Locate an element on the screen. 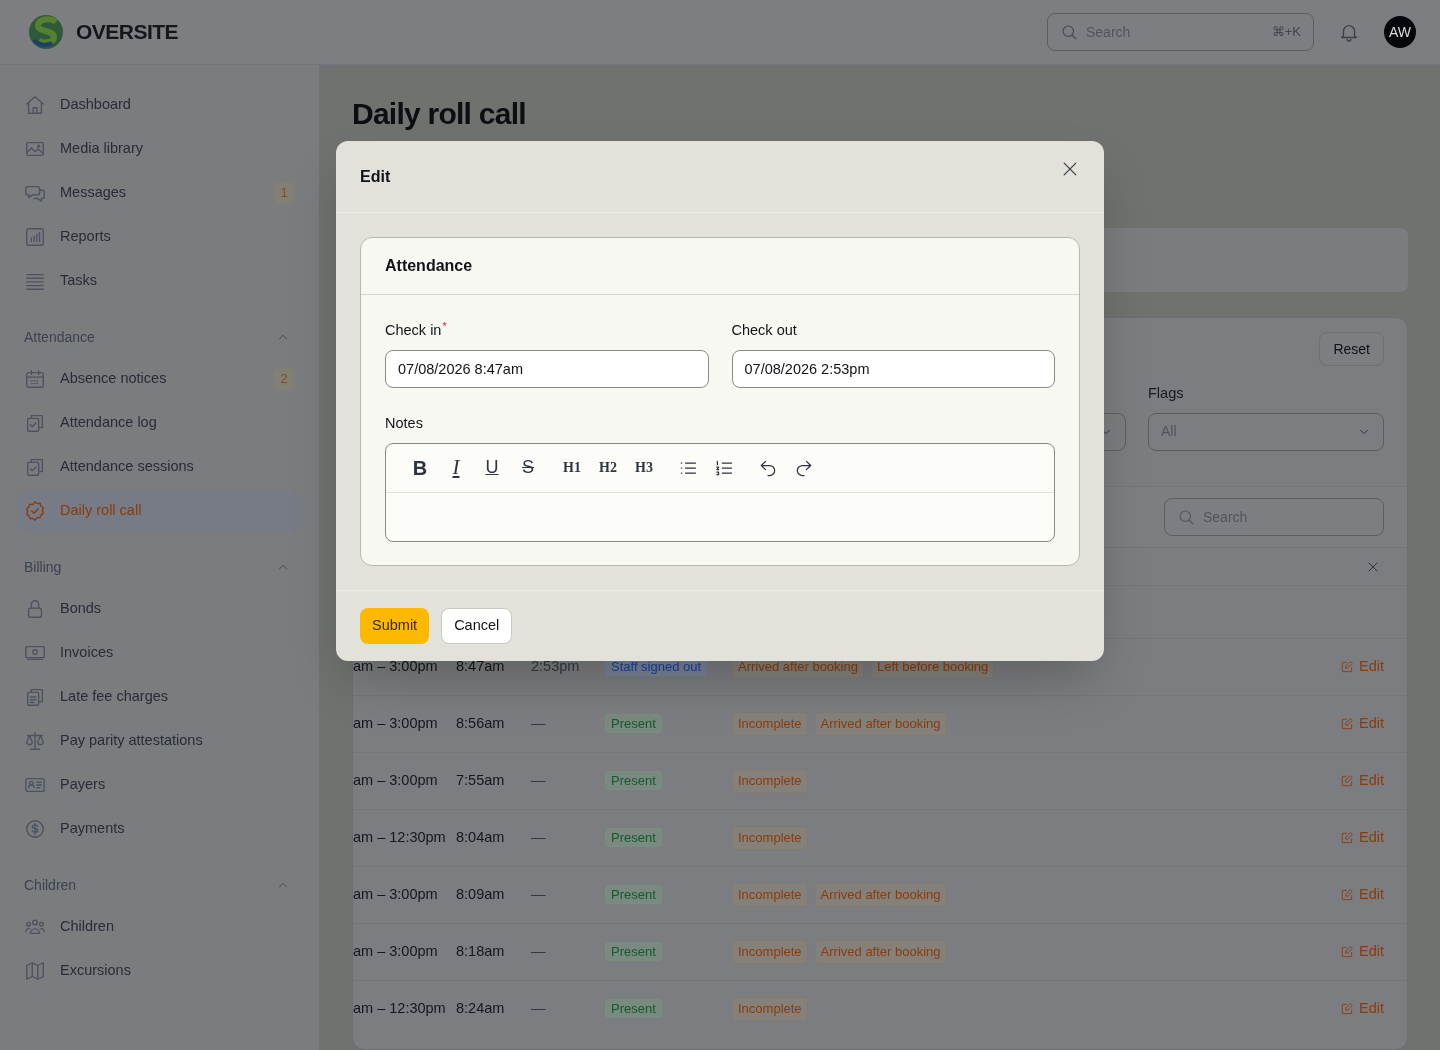  bar-chart-icon is located at coordinates (35, 237).